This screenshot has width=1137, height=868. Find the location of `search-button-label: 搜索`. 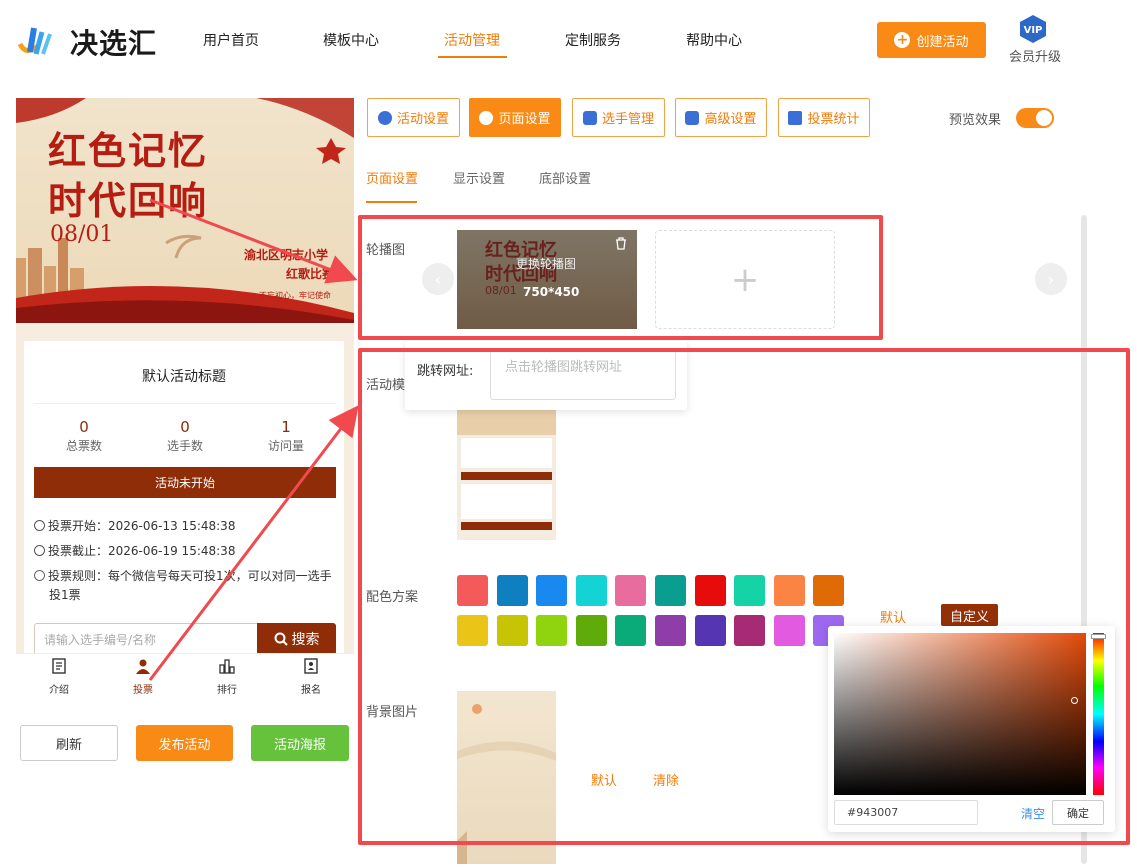

search-button-label: 搜索 is located at coordinates (305, 640).